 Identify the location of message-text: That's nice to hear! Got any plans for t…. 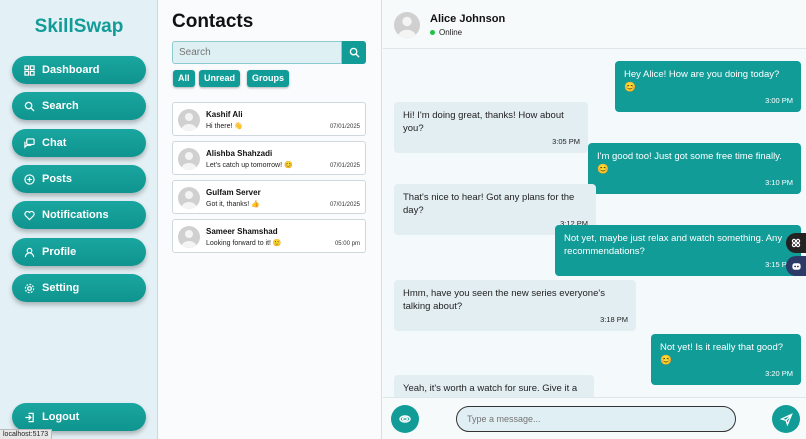
(489, 204).